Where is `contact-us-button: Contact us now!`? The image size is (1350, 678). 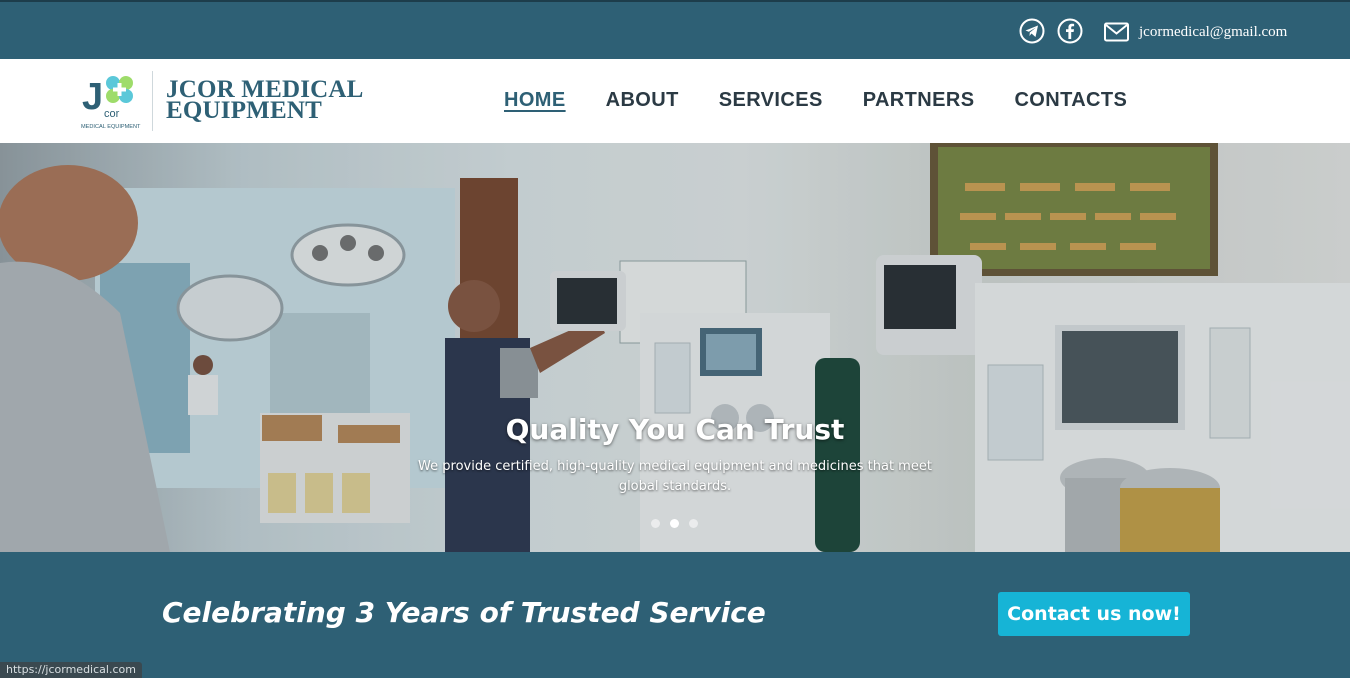 contact-us-button: Contact us now! is located at coordinates (1094, 614).